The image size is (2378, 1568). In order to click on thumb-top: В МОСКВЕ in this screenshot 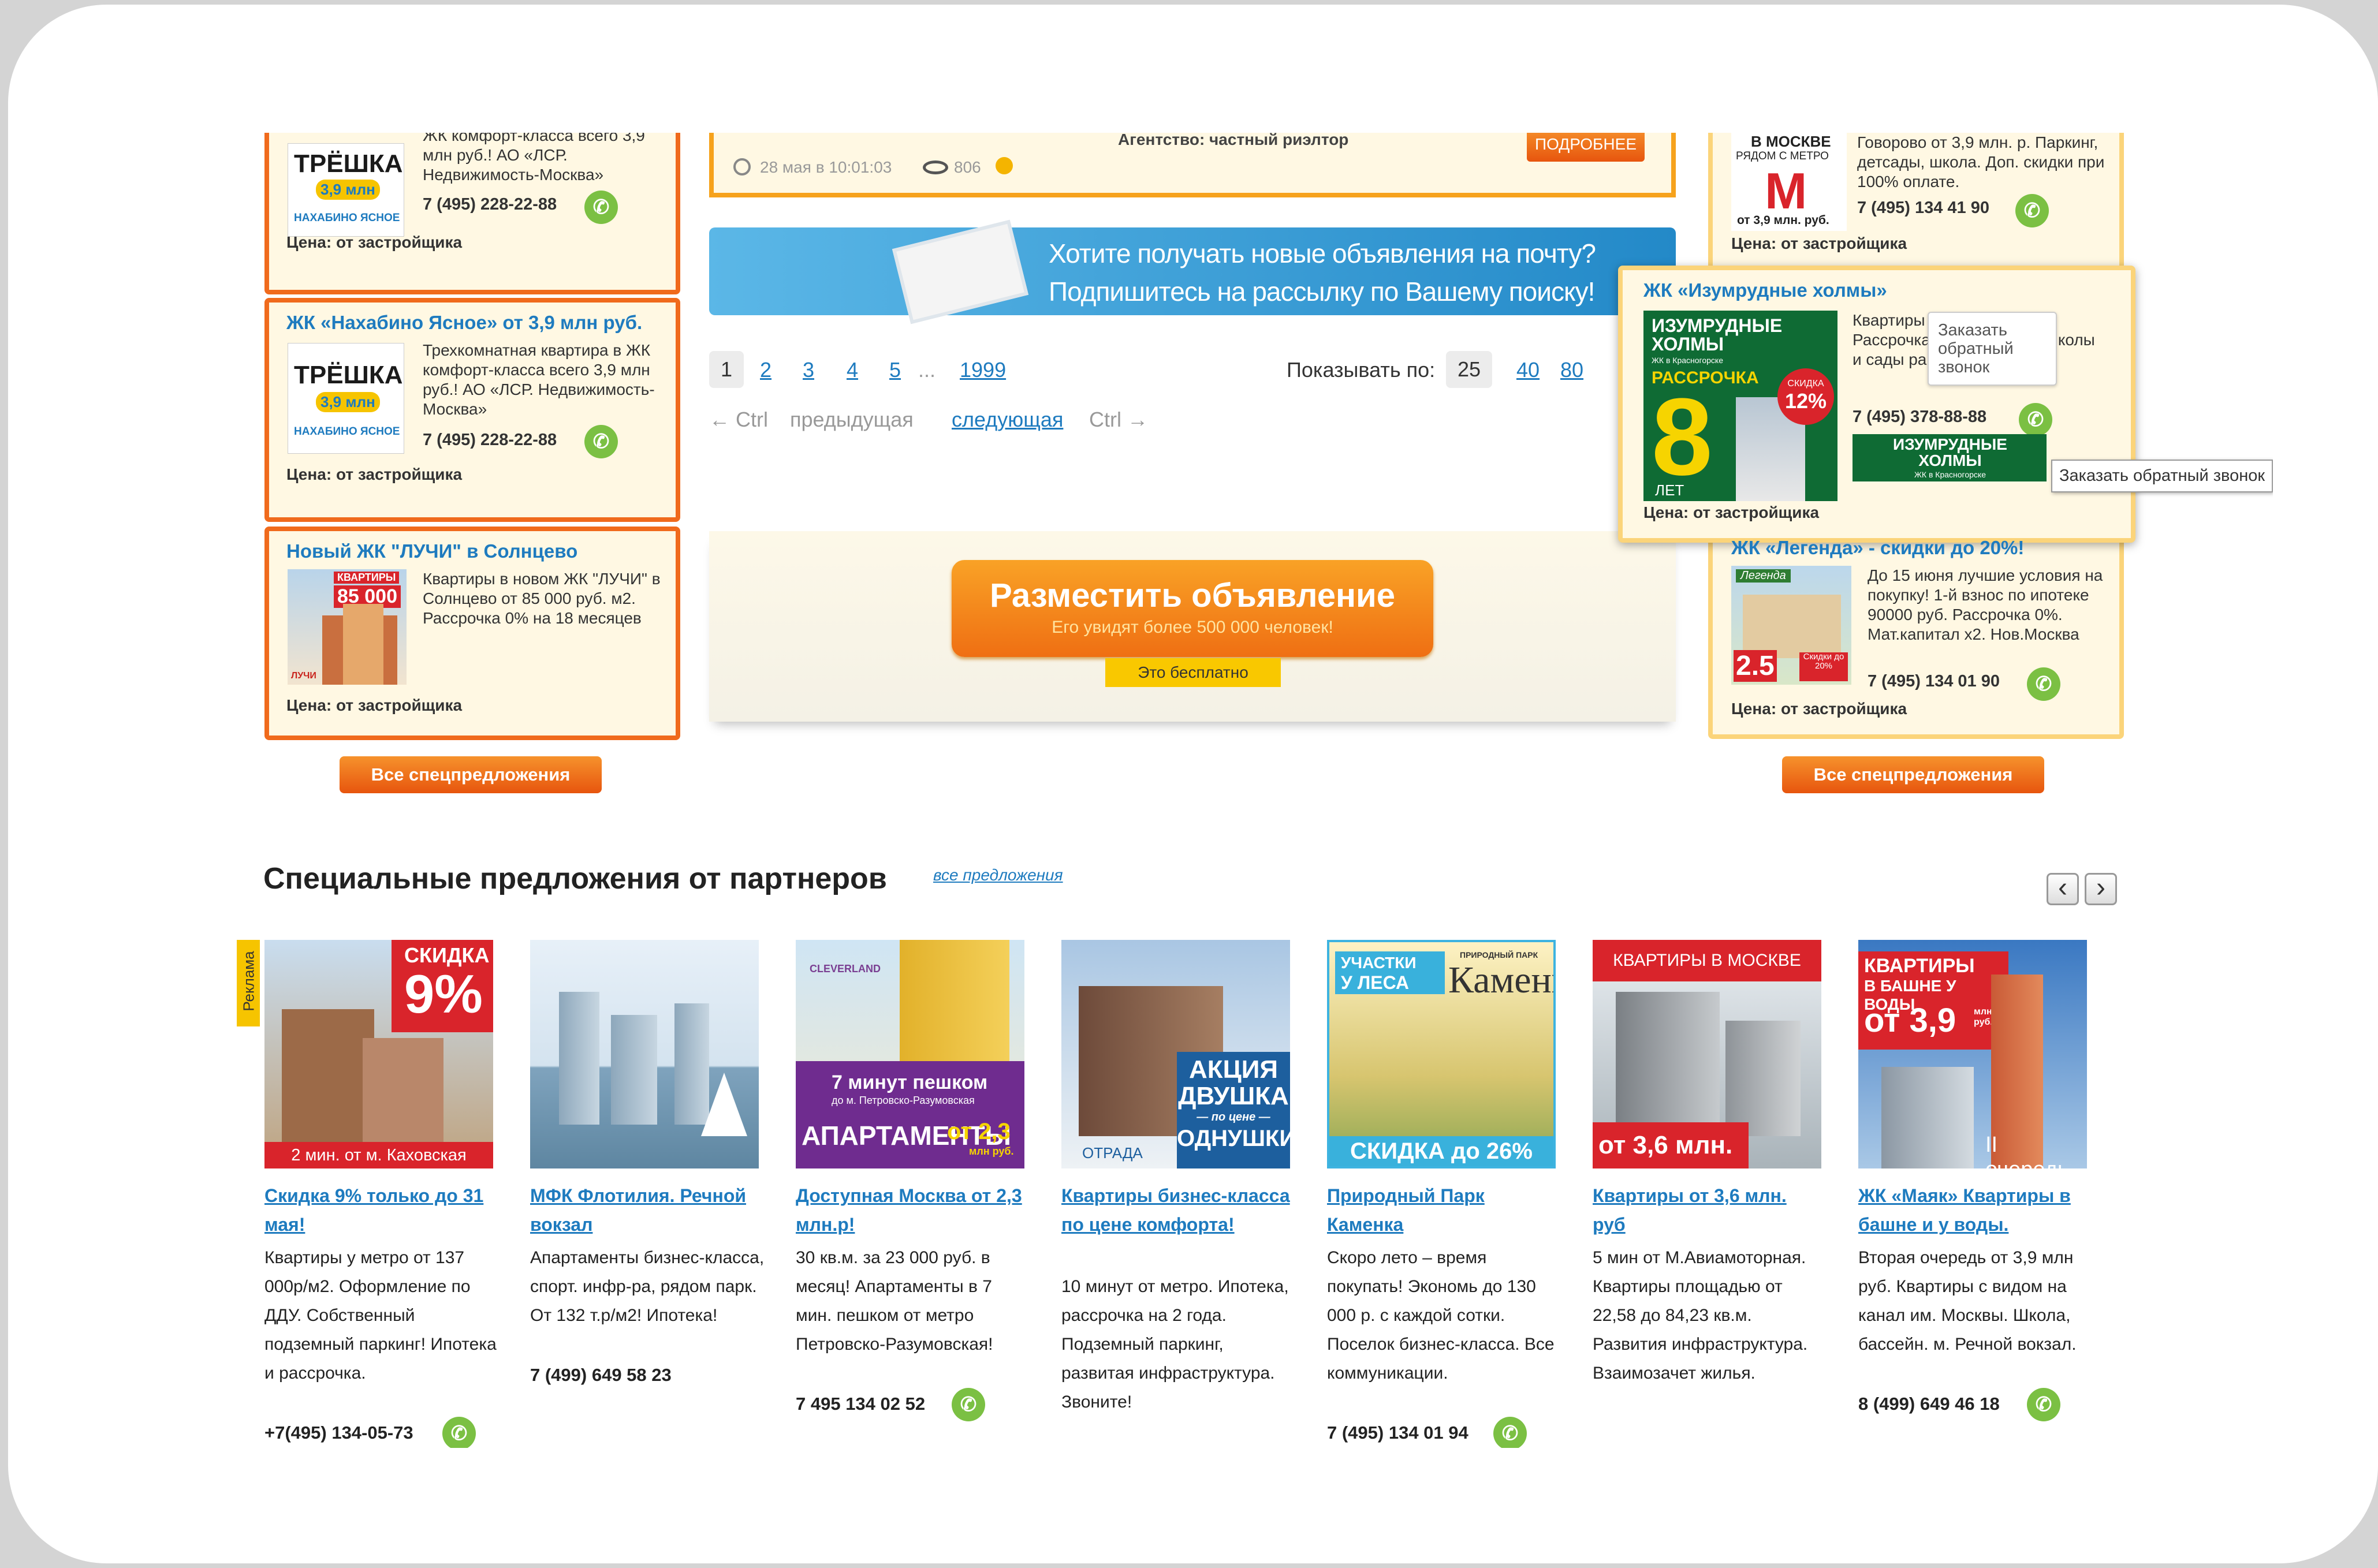, I will do `click(1791, 141)`.